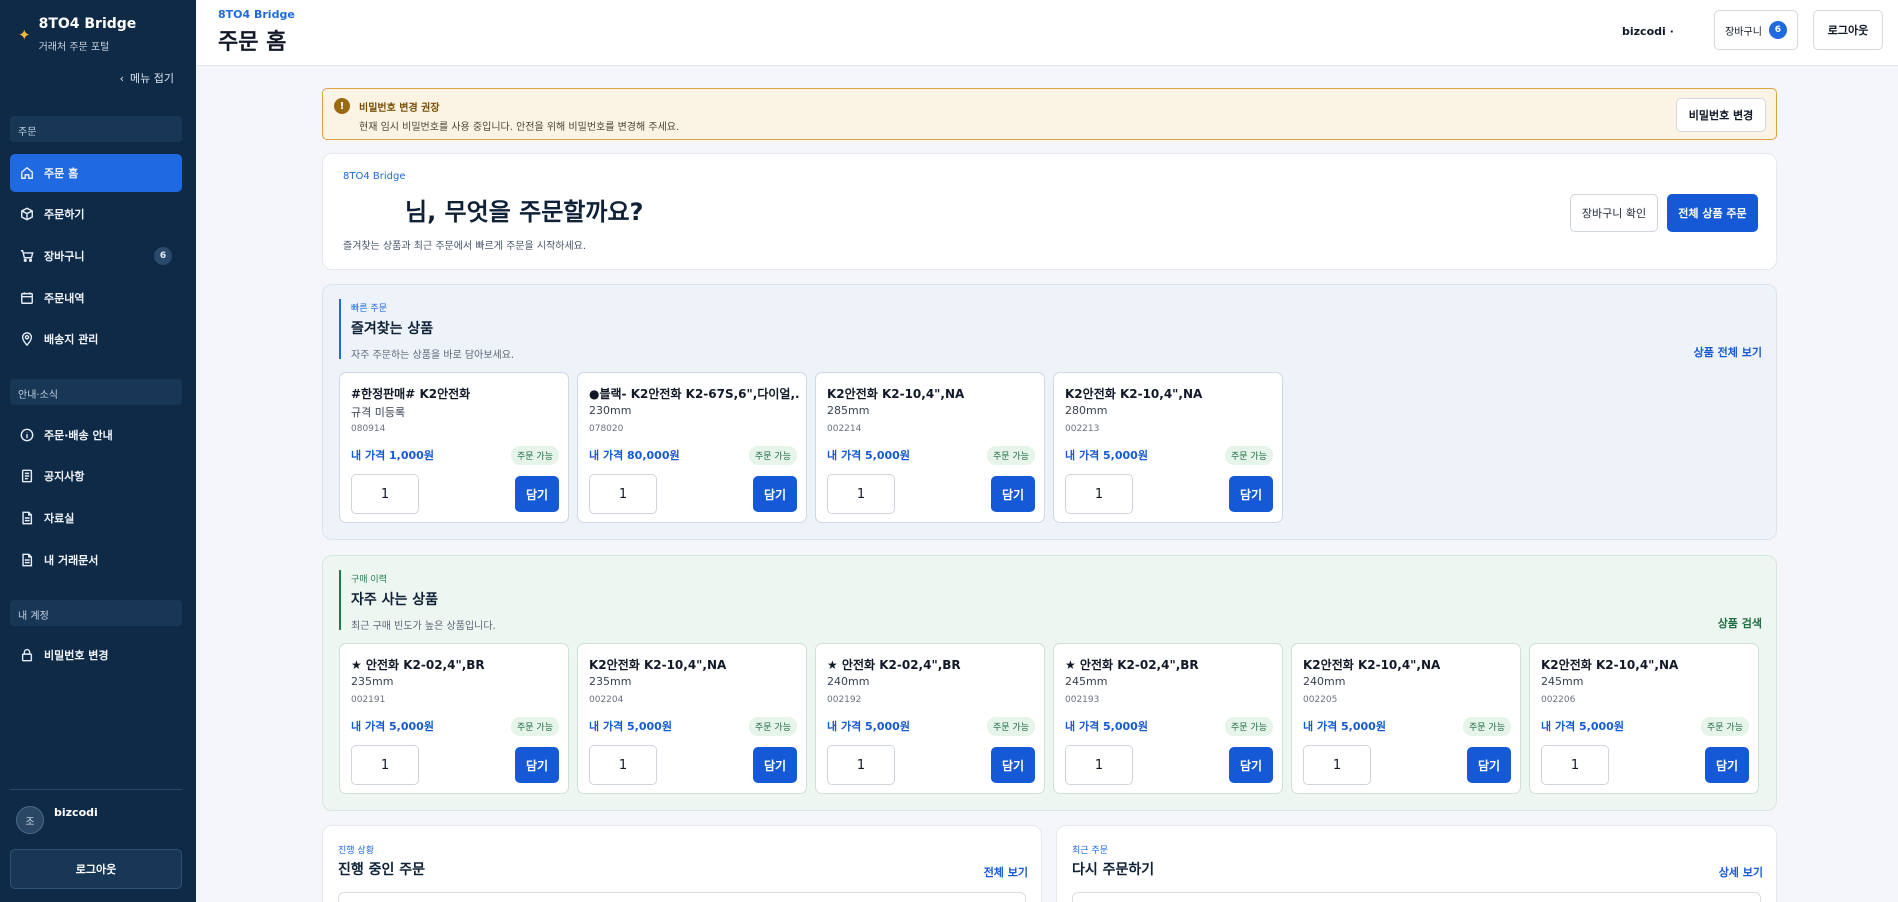 The height and width of the screenshot is (902, 1898). I want to click on header-cart-button: 장바구니 6, so click(1756, 30).